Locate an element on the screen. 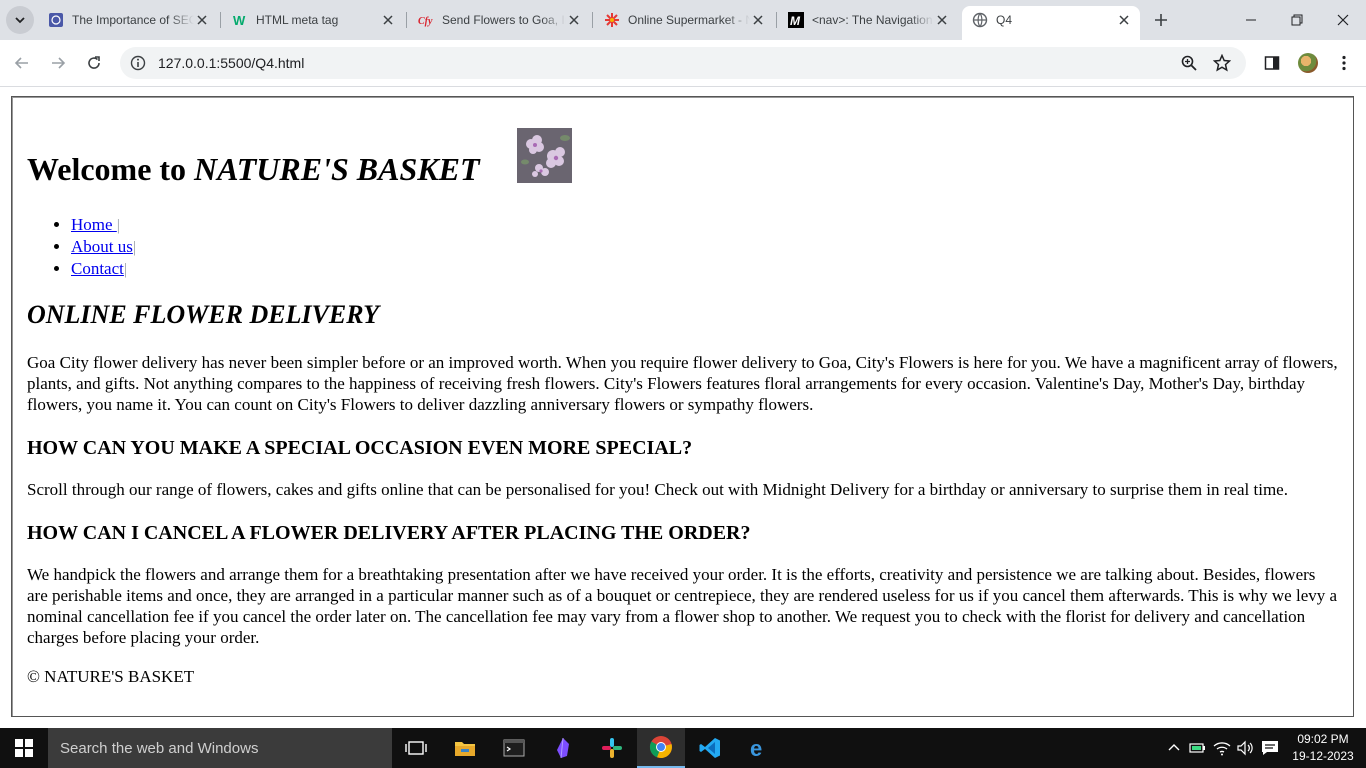 Image resolution: width=1366 pixels, height=768 pixels. tab-title: HTML meta tag is located at coordinates (297, 20).